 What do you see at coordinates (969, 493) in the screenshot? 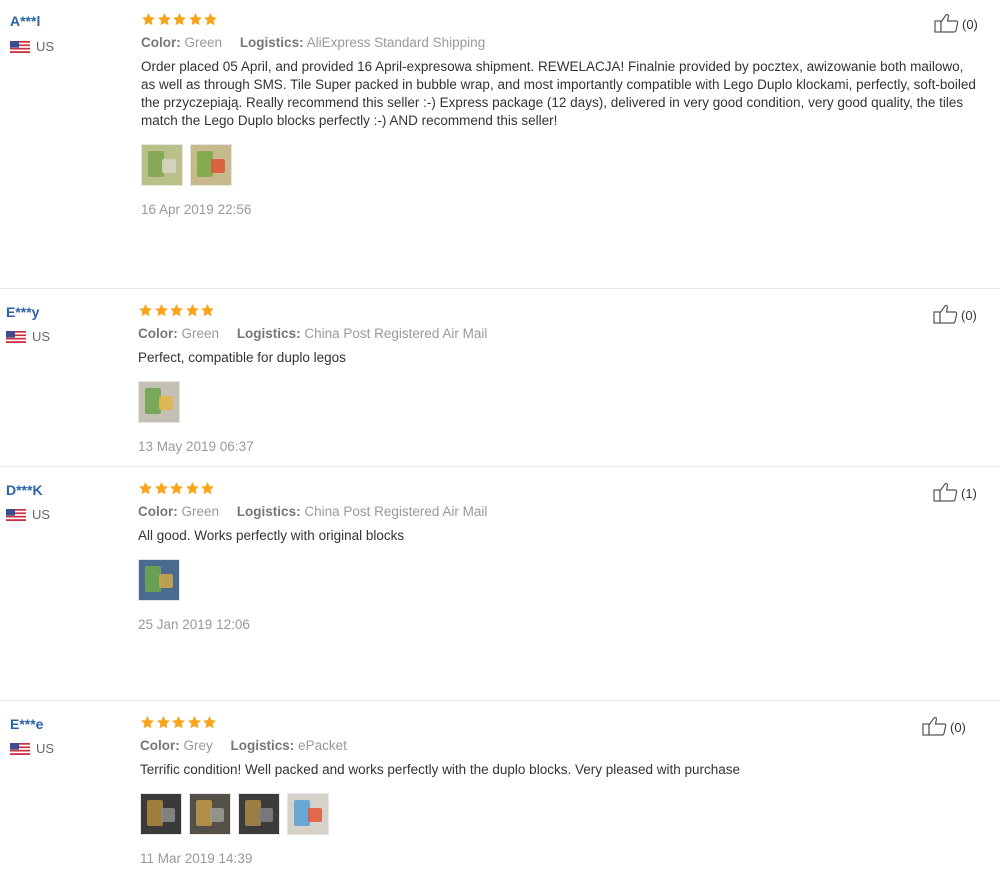
I see `helpful-count: (1)` at bounding box center [969, 493].